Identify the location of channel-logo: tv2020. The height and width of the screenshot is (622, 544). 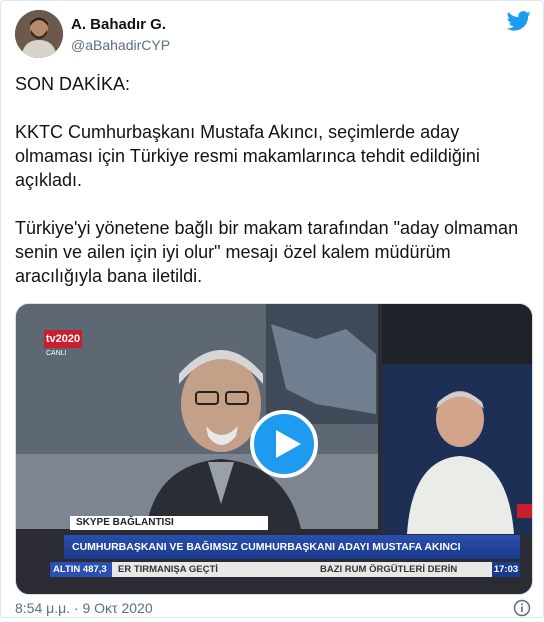
(63, 339).